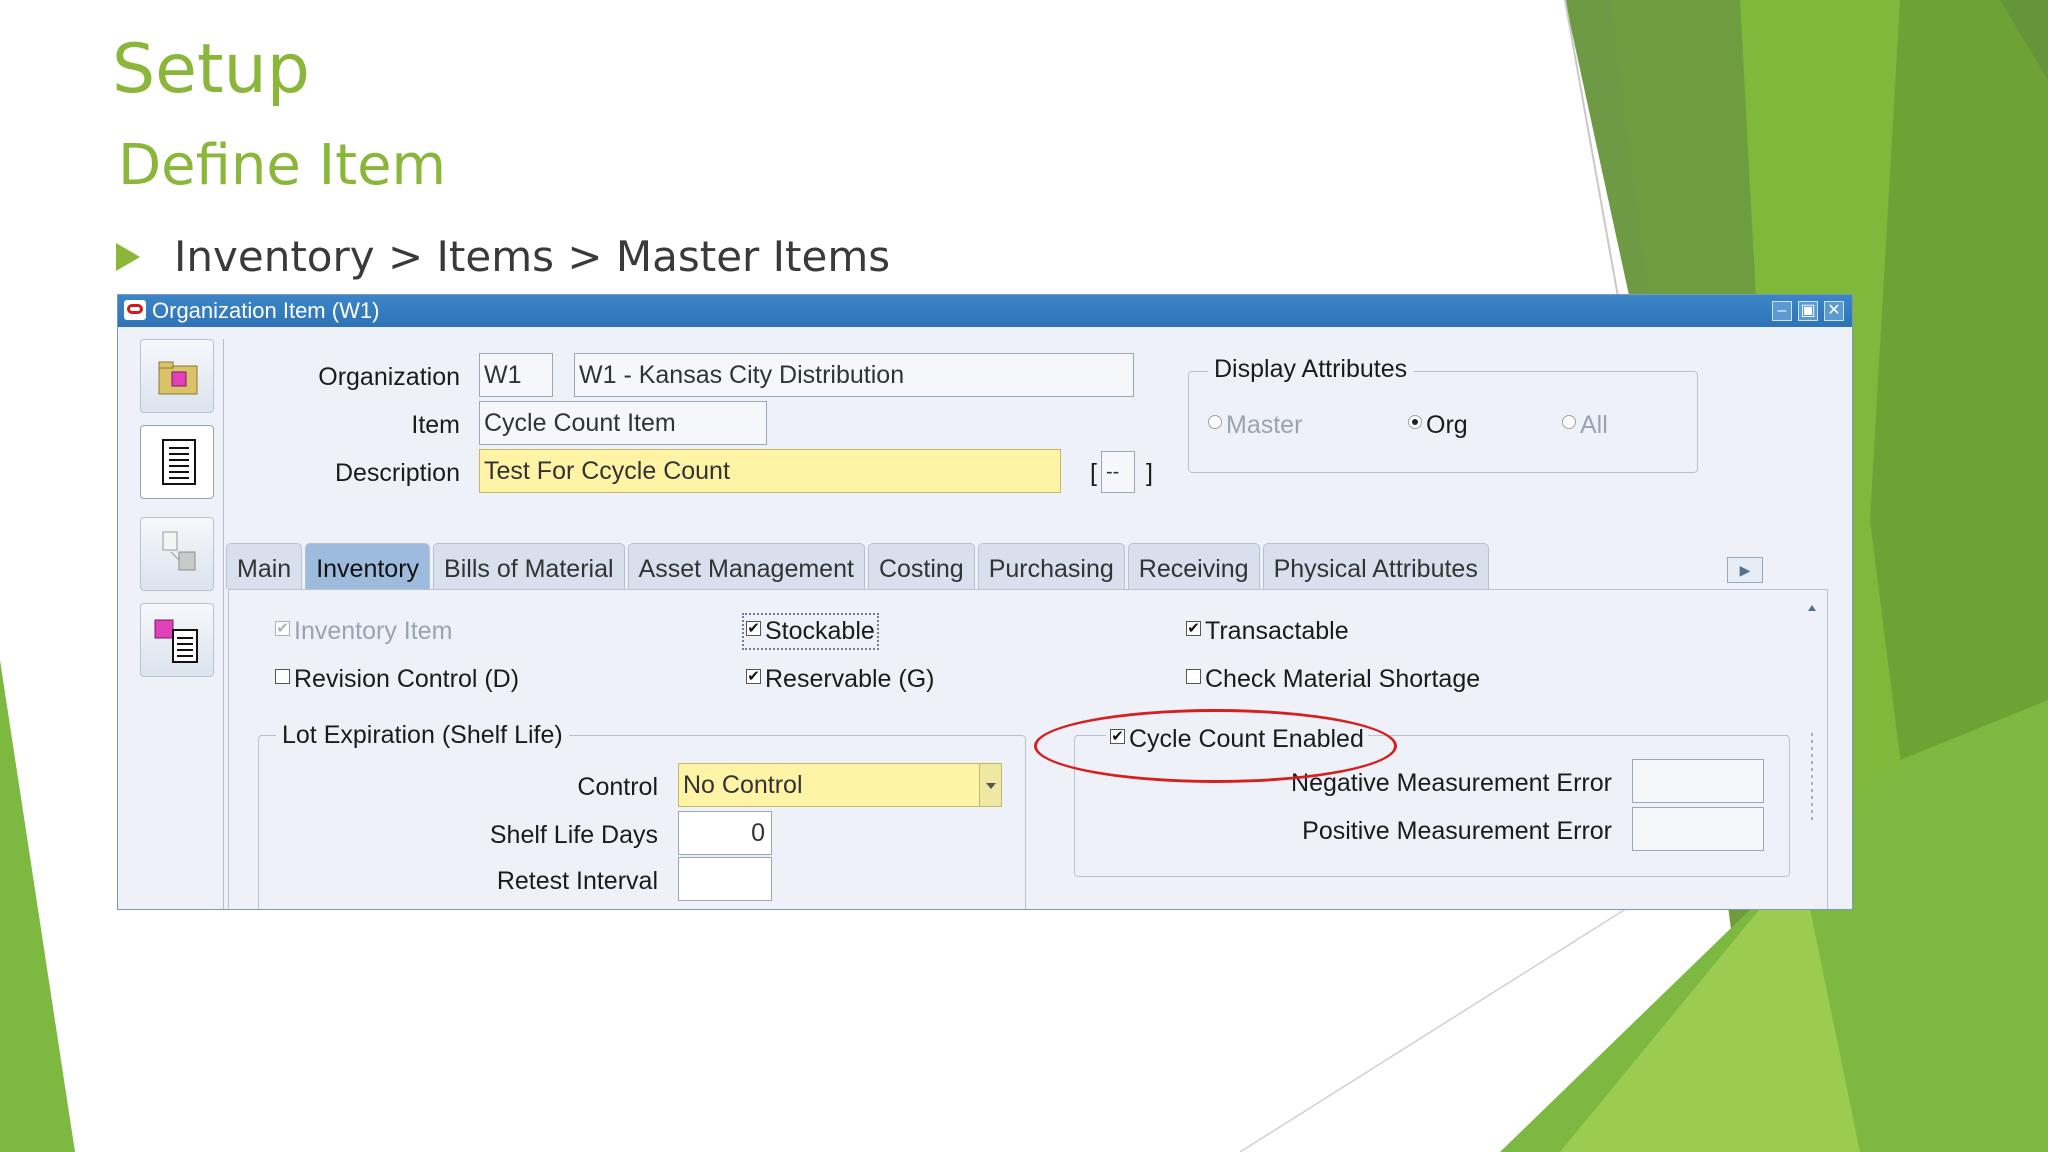 The image size is (2048, 1152). I want to click on window-titlebar: Organization Item (W1) – ▣ ✕, so click(985, 311).